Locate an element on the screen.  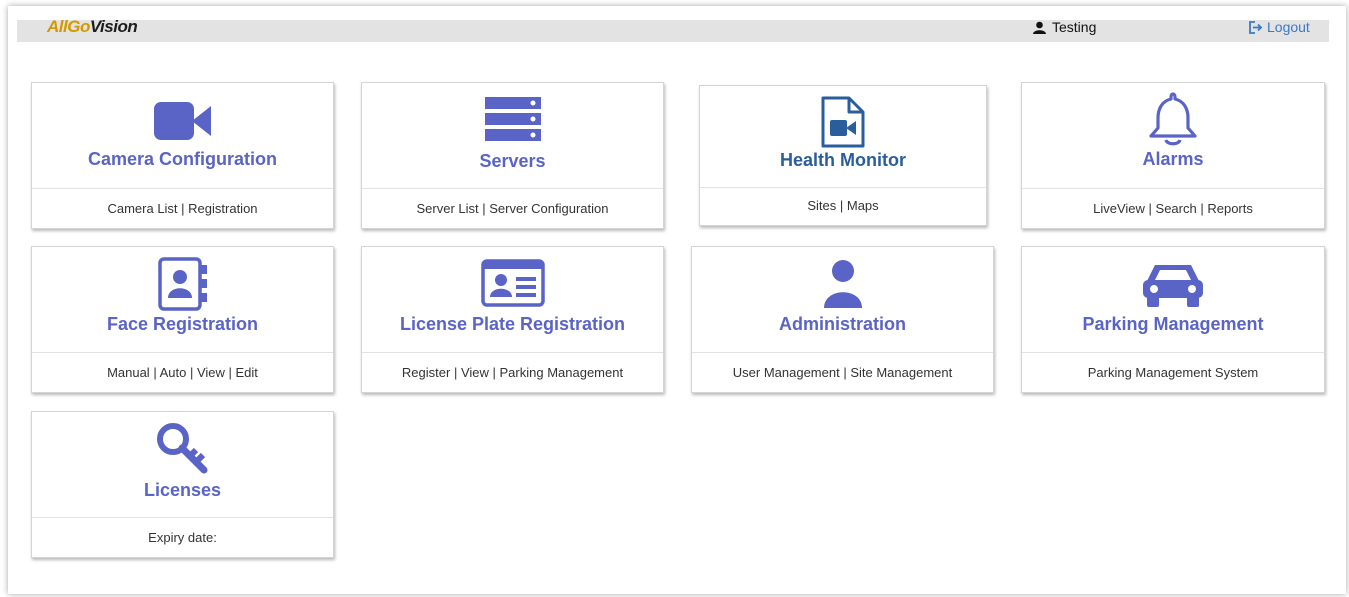
tile-title: Licenses is located at coordinates (182, 490).